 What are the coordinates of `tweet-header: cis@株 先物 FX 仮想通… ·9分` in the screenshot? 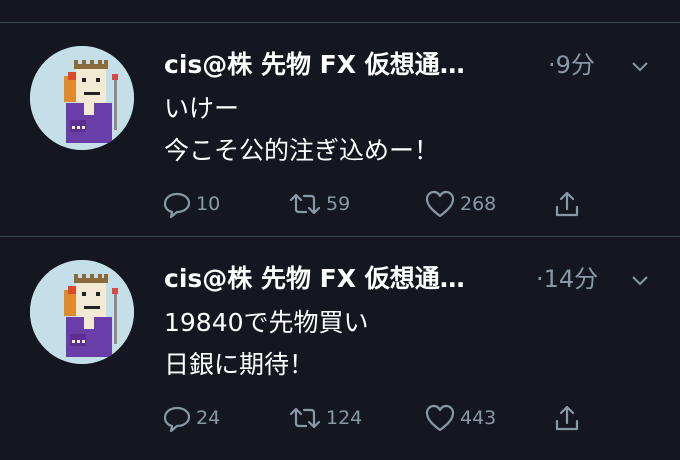 It's located at (414, 65).